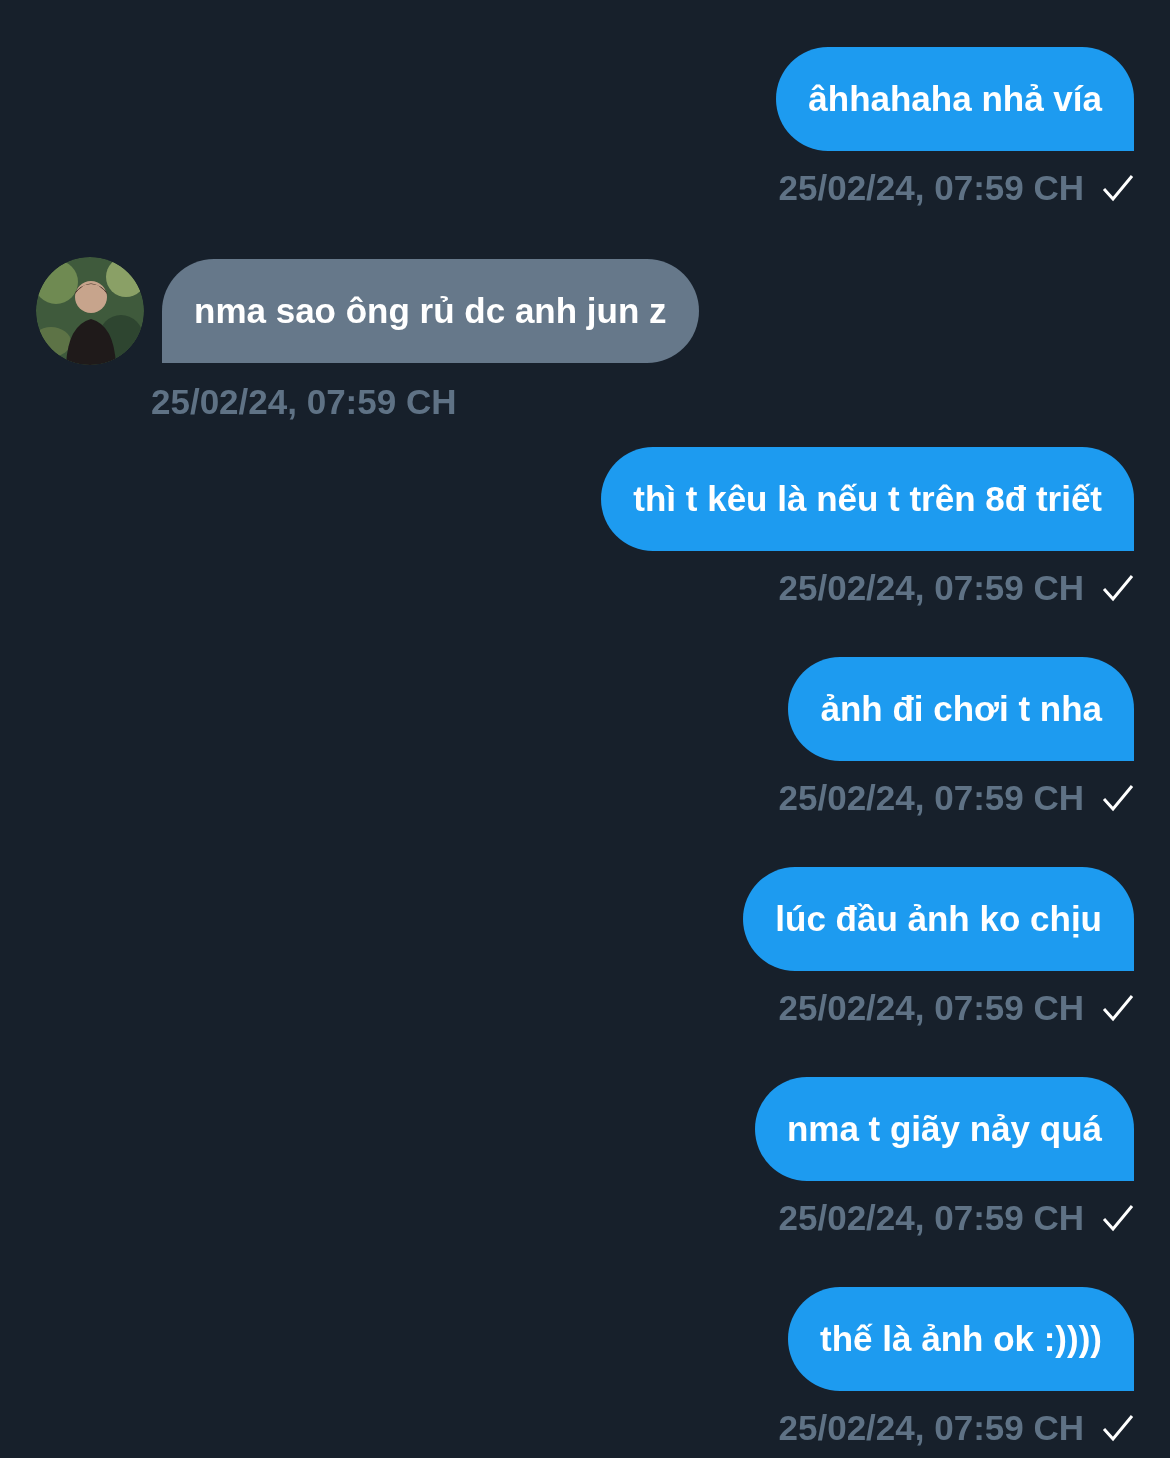  Describe the element at coordinates (867, 499) in the screenshot. I see `message-bubble: thì t kêu là nếu t trên 8đ triết` at that location.